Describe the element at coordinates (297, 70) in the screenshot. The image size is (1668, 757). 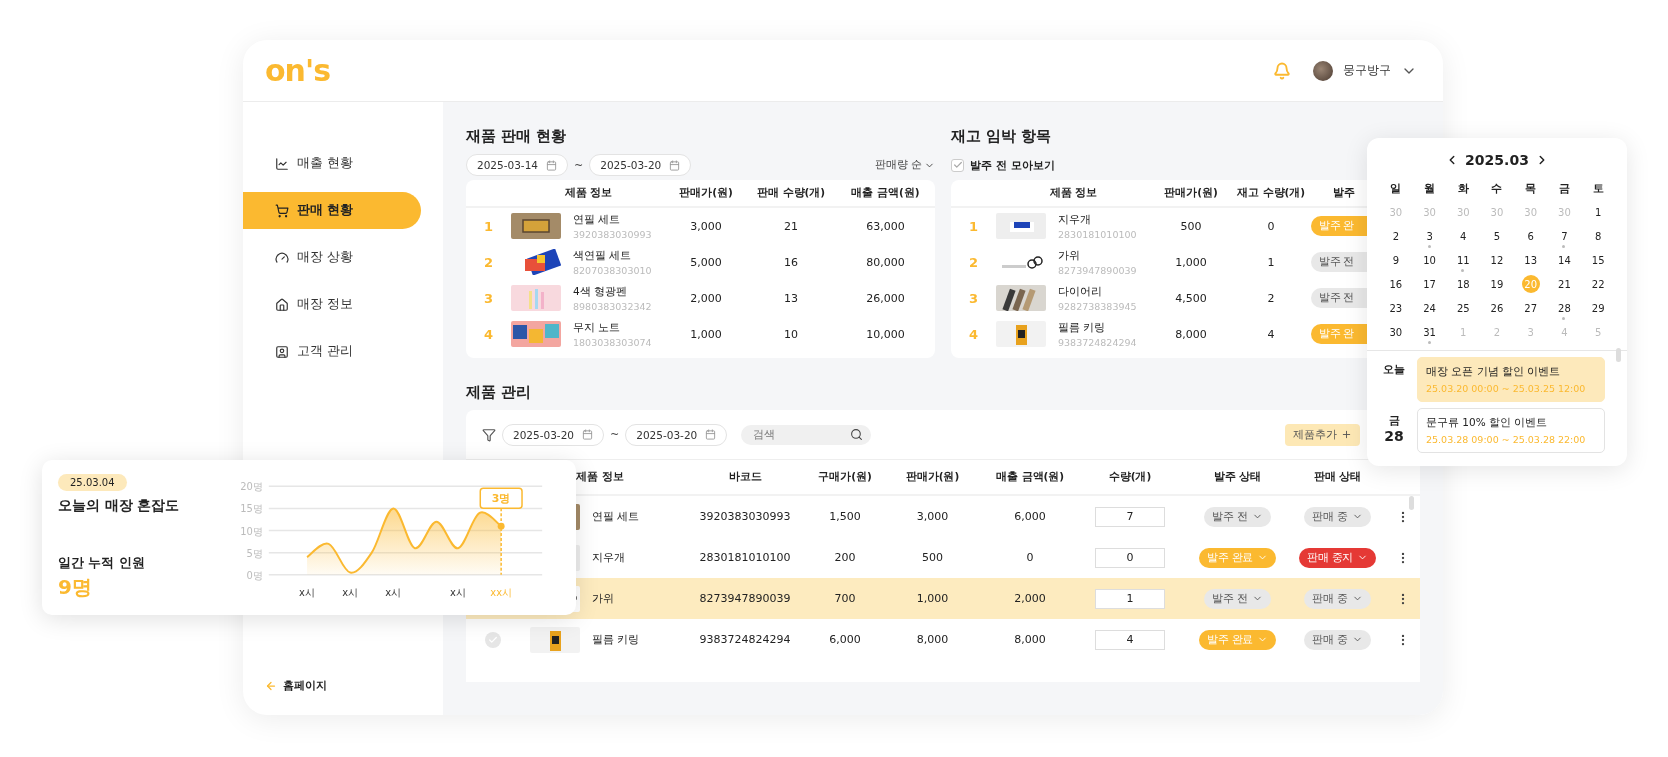
I see `logo: on's` at that location.